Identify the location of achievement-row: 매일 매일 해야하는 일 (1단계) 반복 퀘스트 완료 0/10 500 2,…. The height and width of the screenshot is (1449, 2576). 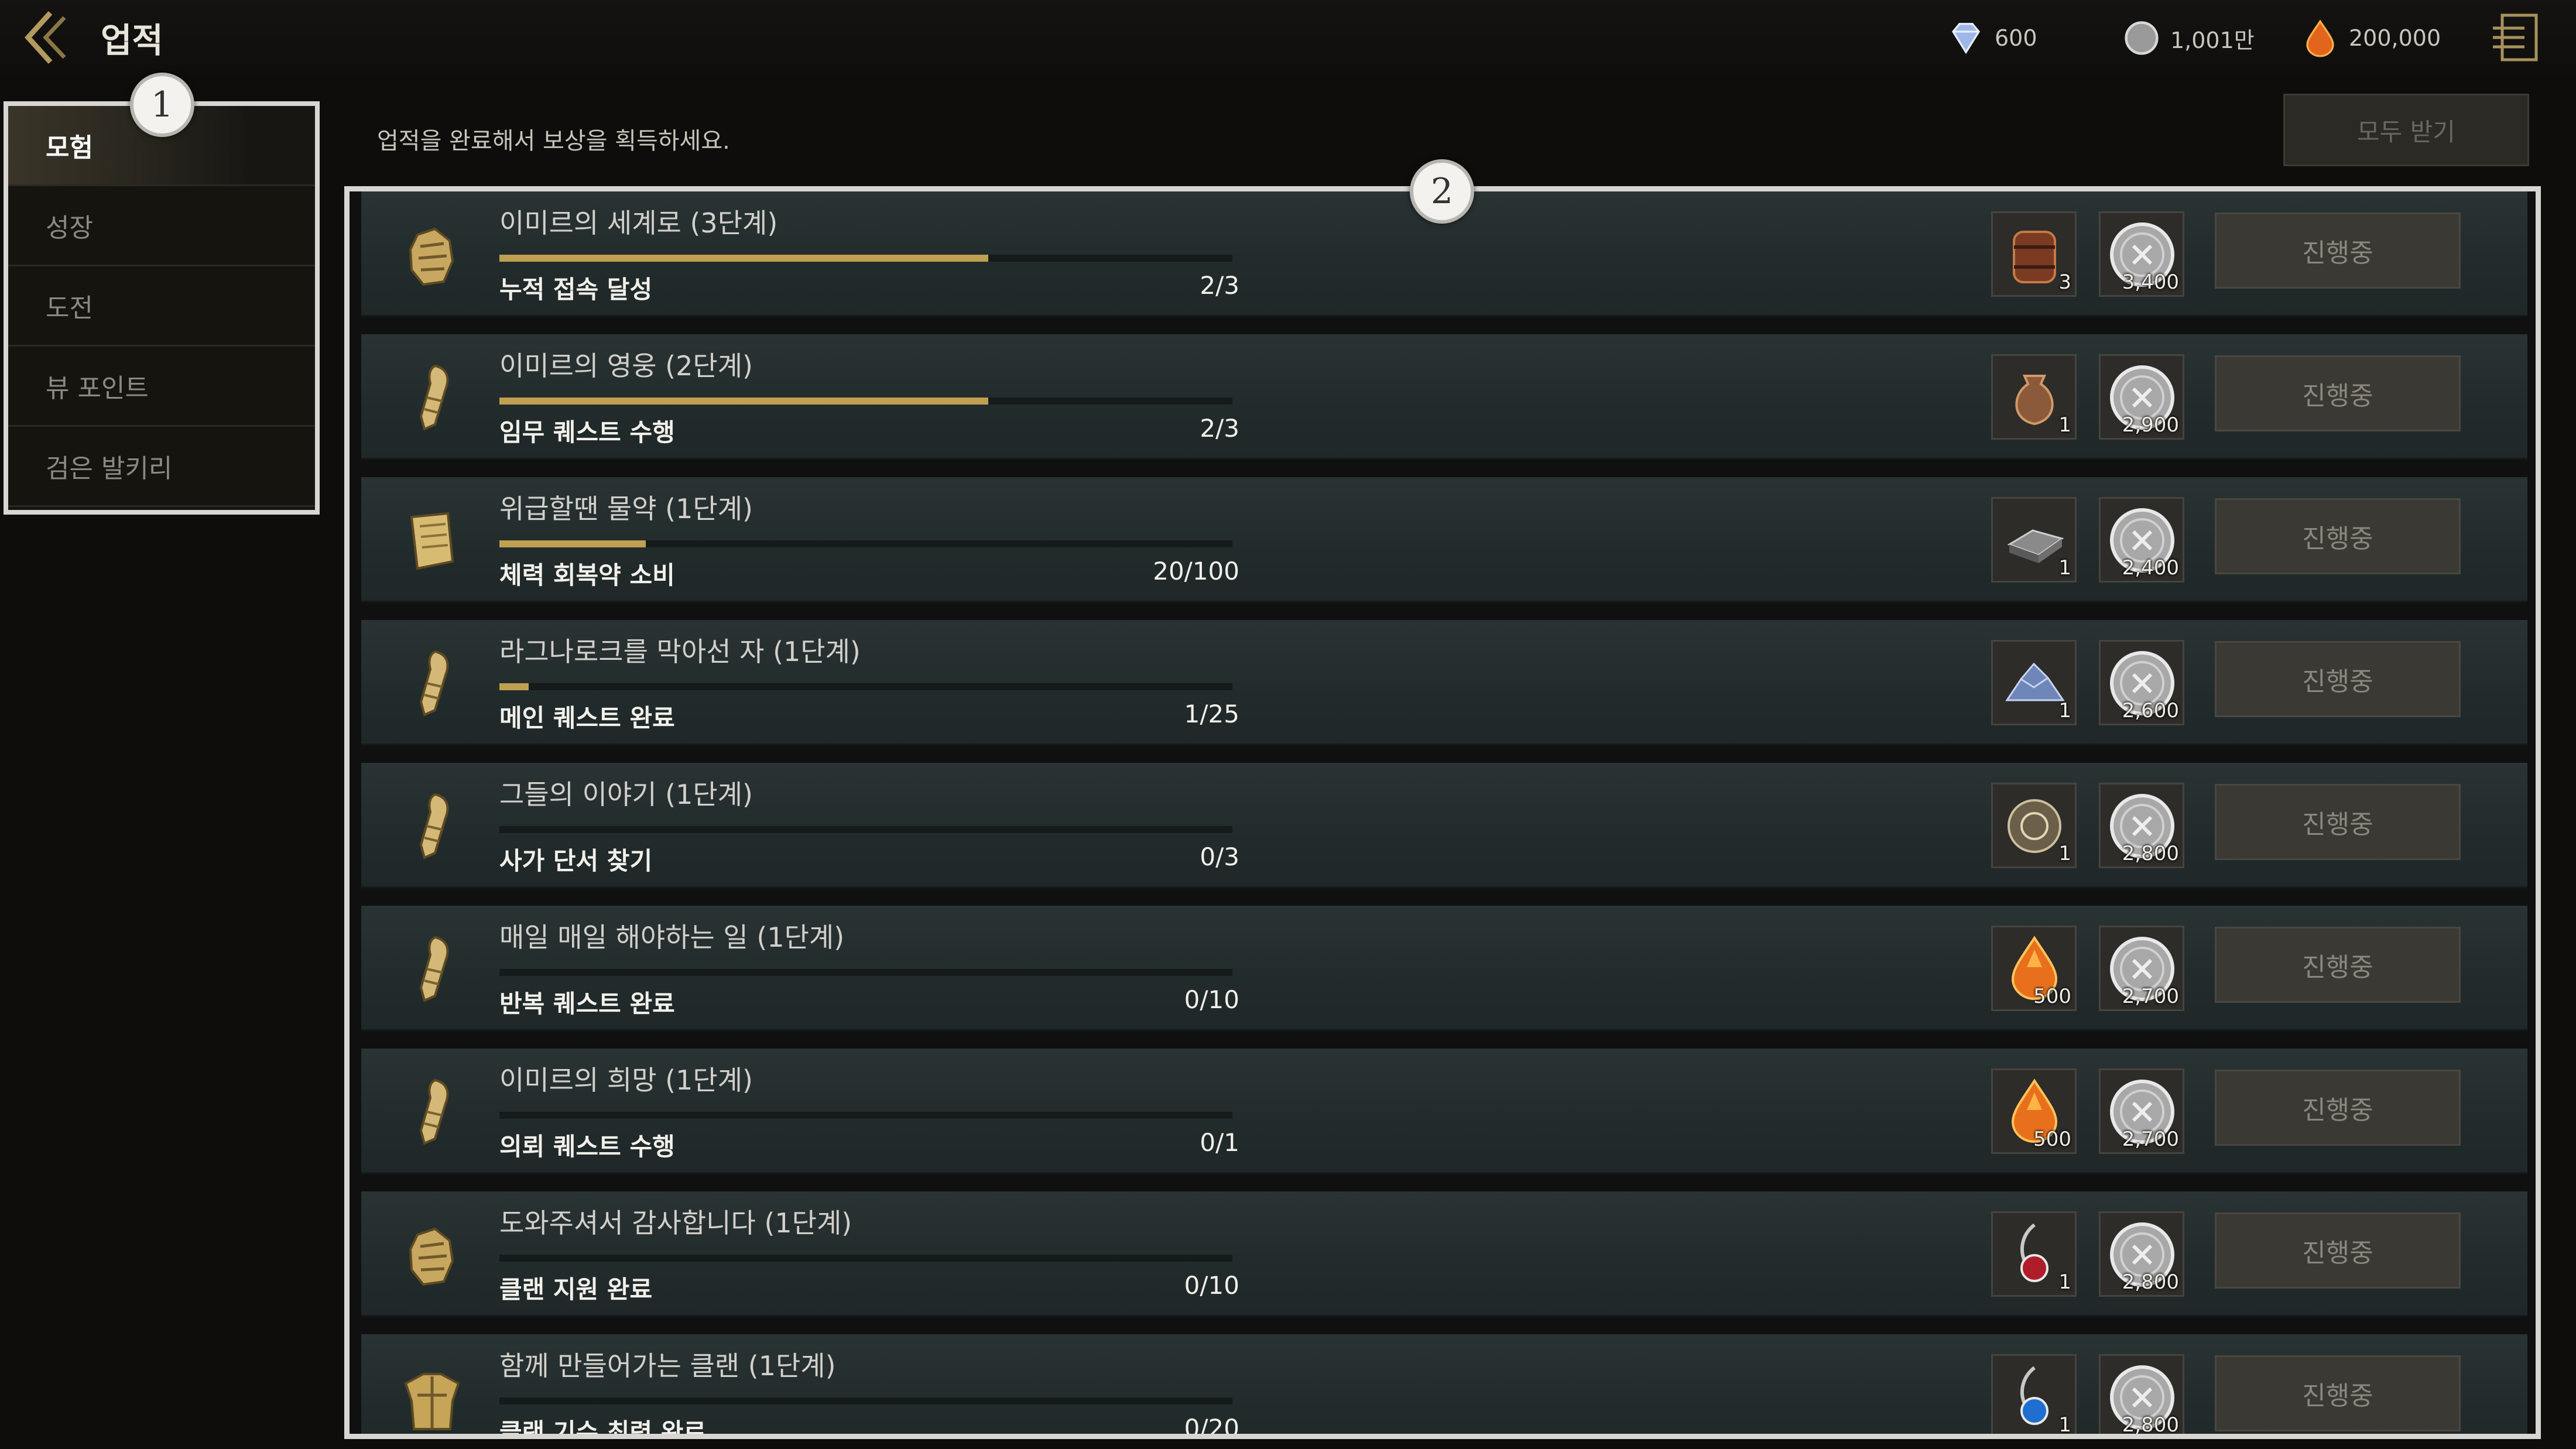
(1444, 968).